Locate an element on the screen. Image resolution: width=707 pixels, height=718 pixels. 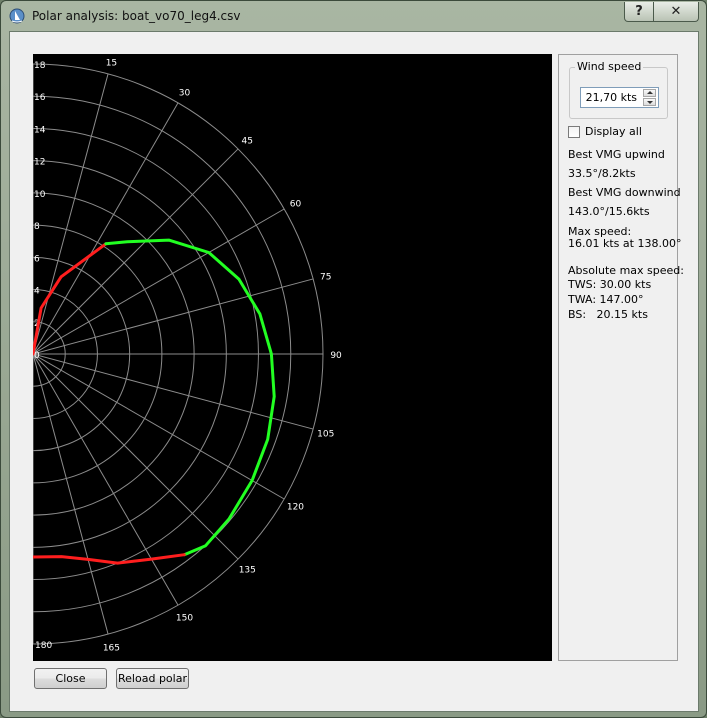
angle-tick-label: 135 is located at coordinates (247, 570).